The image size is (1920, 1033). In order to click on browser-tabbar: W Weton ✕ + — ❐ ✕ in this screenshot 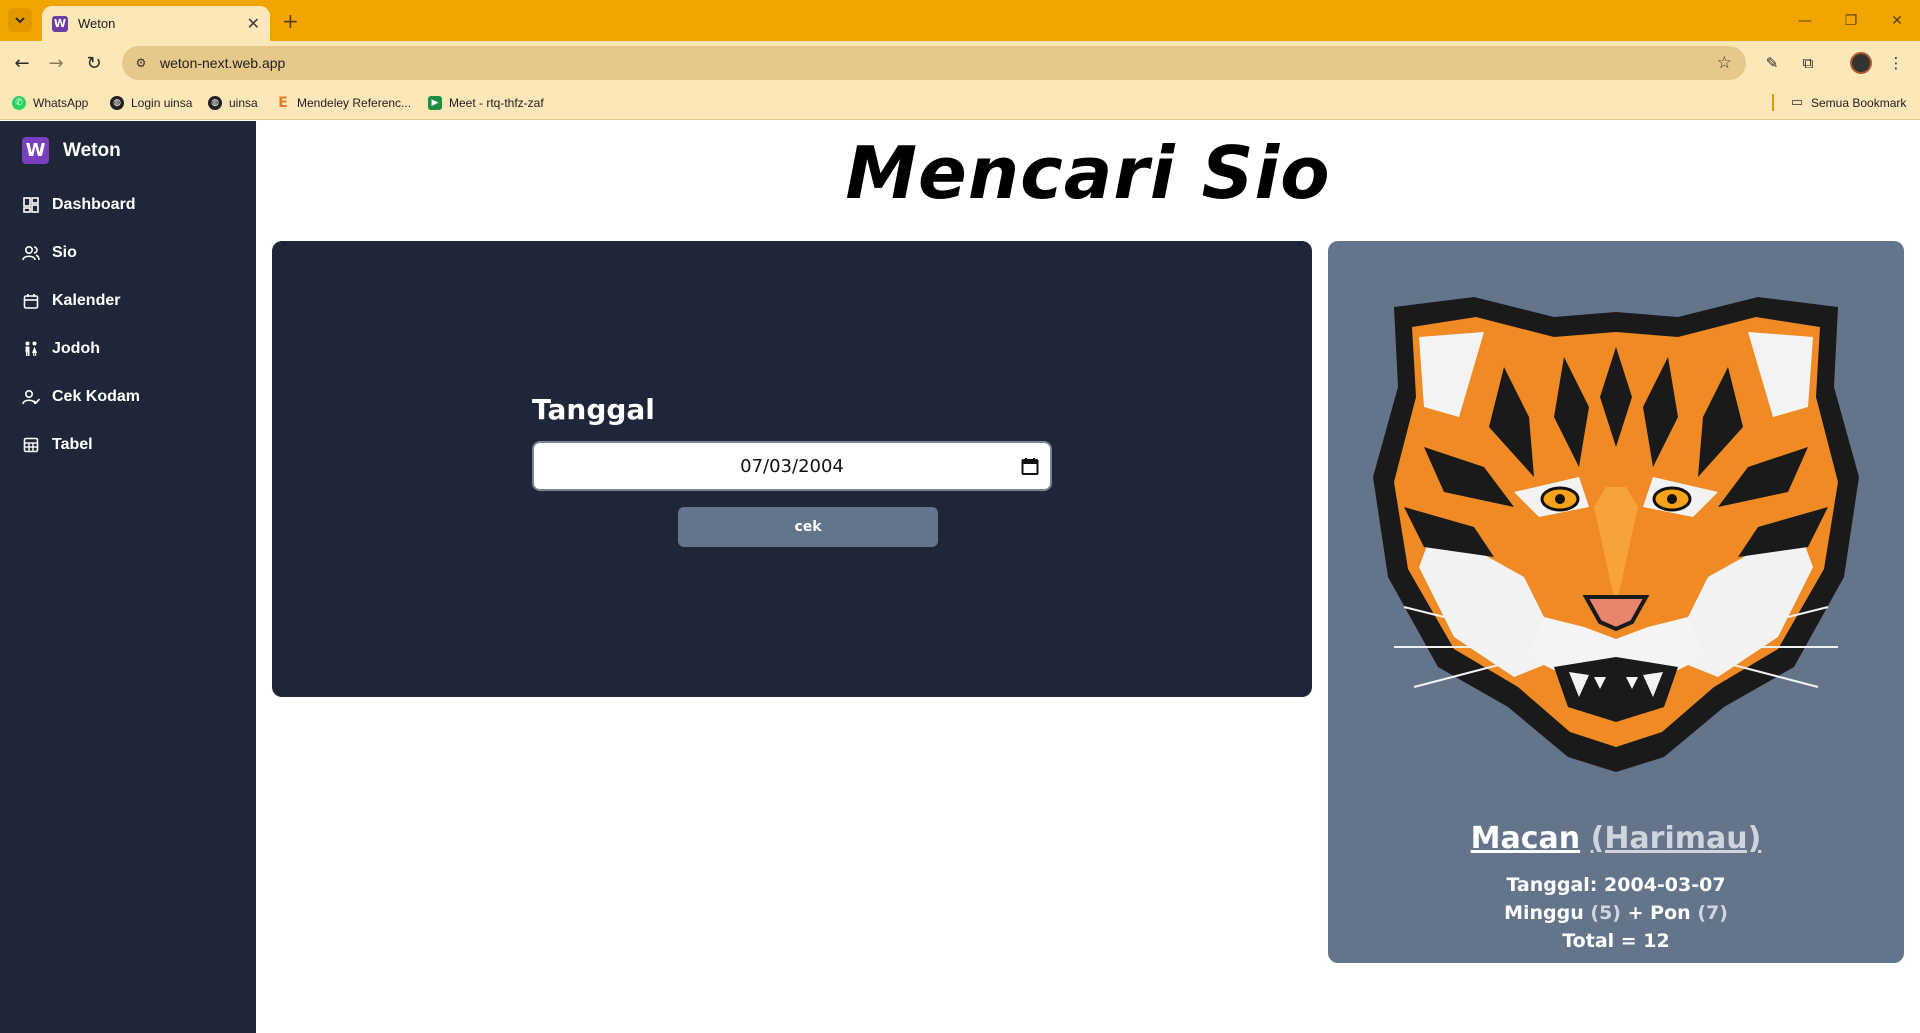, I will do `click(960, 20)`.